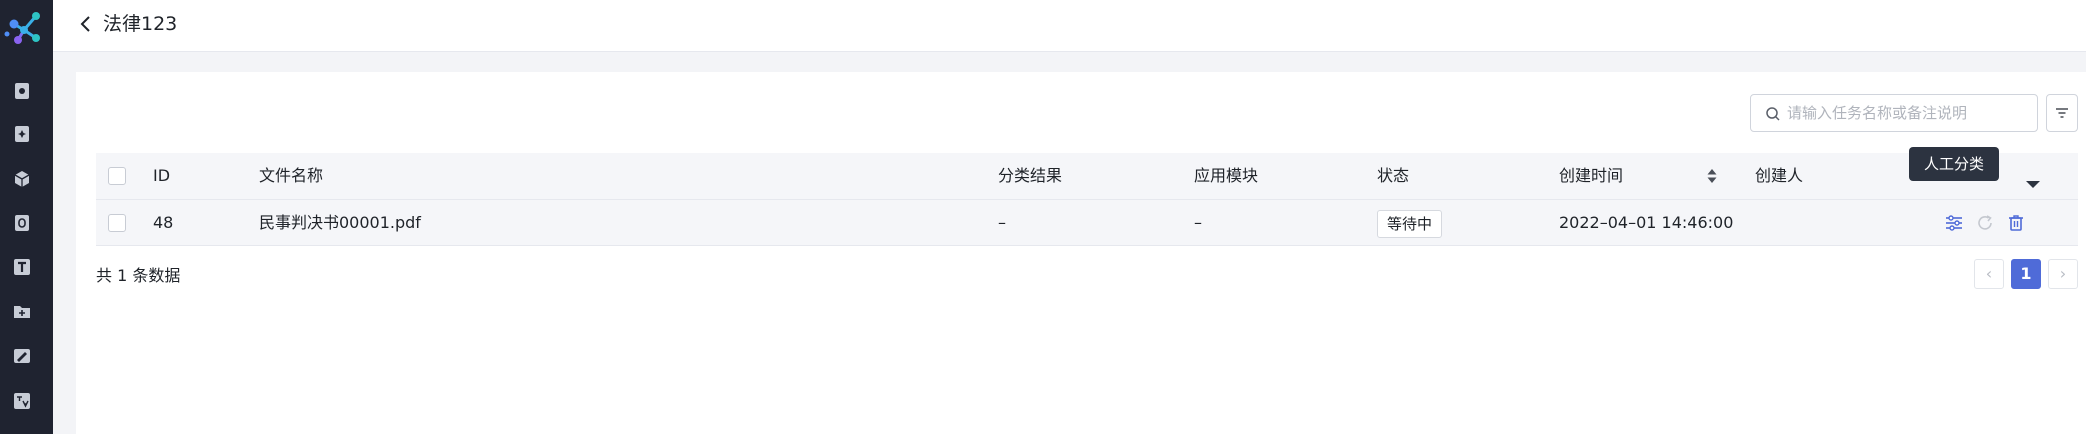  Describe the element at coordinates (1646, 222) in the screenshot. I see `row-created-time: 2022–04–01 14:46:00` at that location.